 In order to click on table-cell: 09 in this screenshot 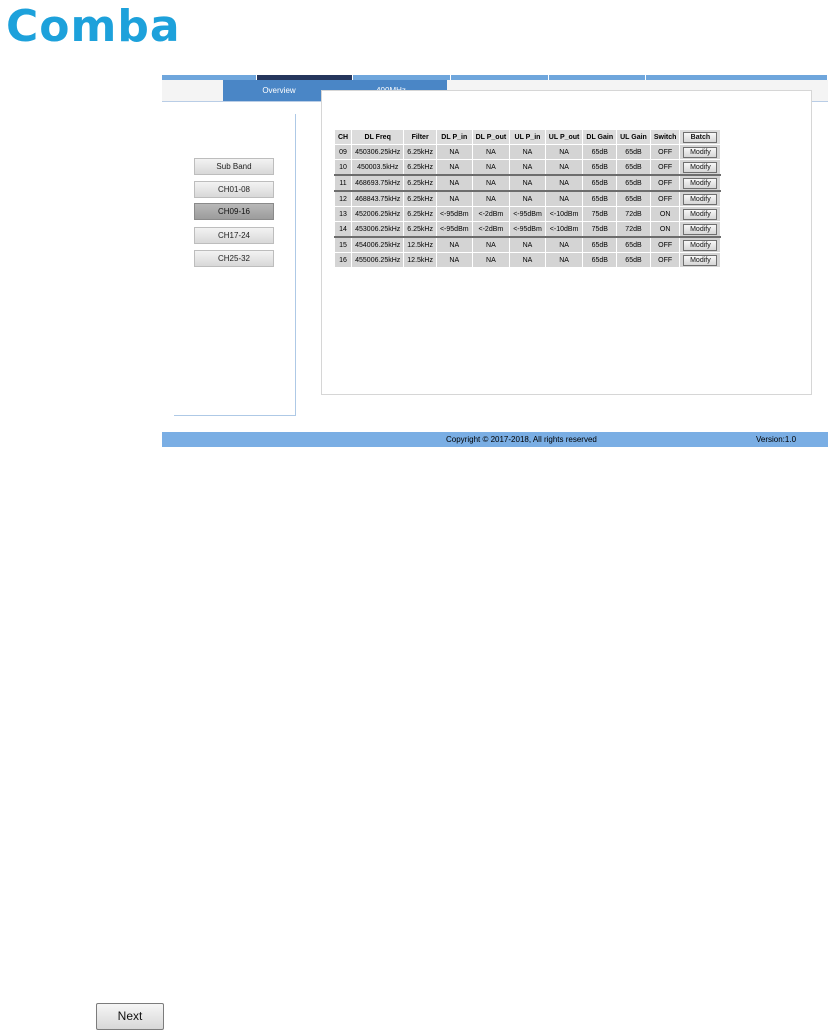, I will do `click(343, 152)`.